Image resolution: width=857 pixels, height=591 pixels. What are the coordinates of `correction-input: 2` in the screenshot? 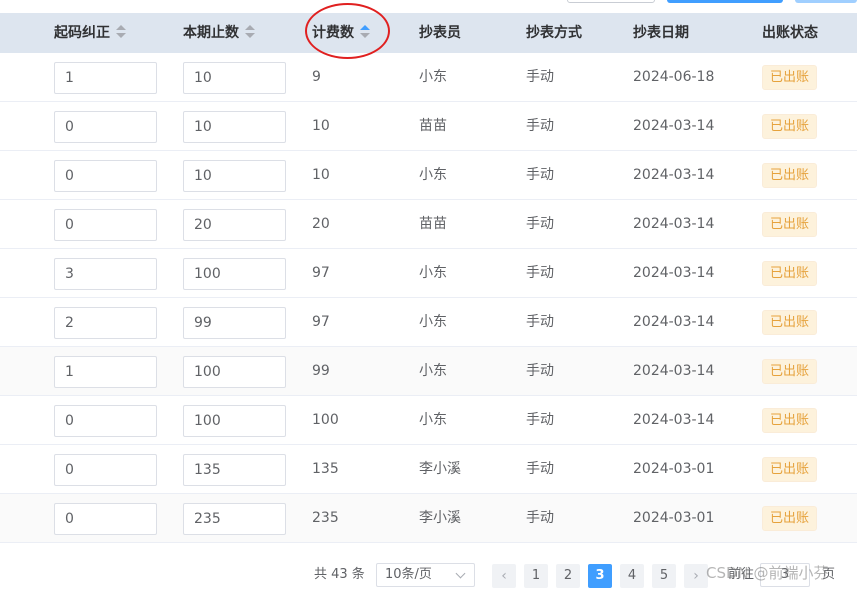 It's located at (105, 323).